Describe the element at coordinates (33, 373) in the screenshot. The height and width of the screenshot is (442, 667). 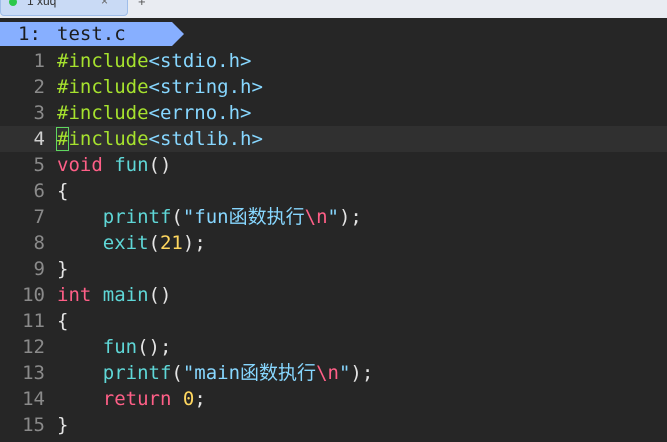
I see `line-number: 13` at that location.